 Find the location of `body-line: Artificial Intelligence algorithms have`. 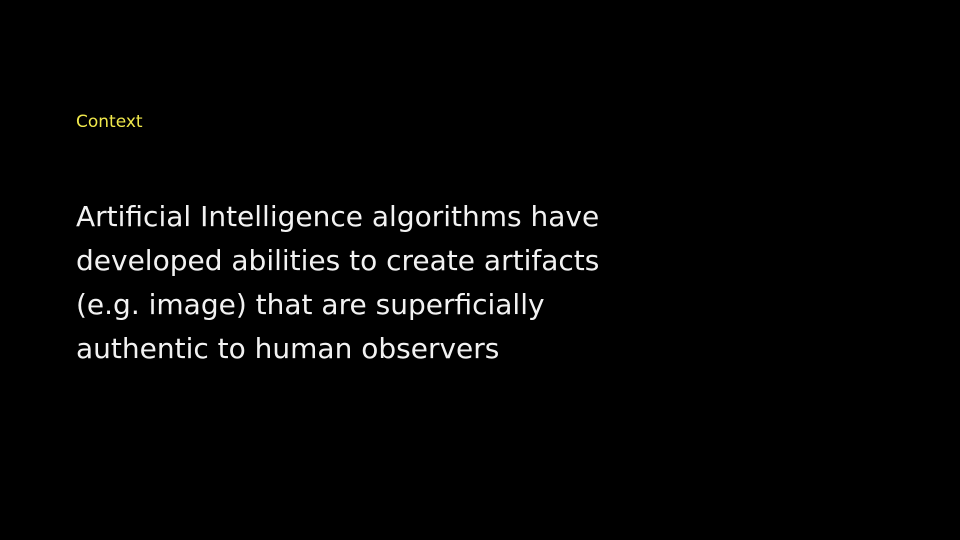

body-line: Artificial Intelligence algorithms have is located at coordinates (338, 216).